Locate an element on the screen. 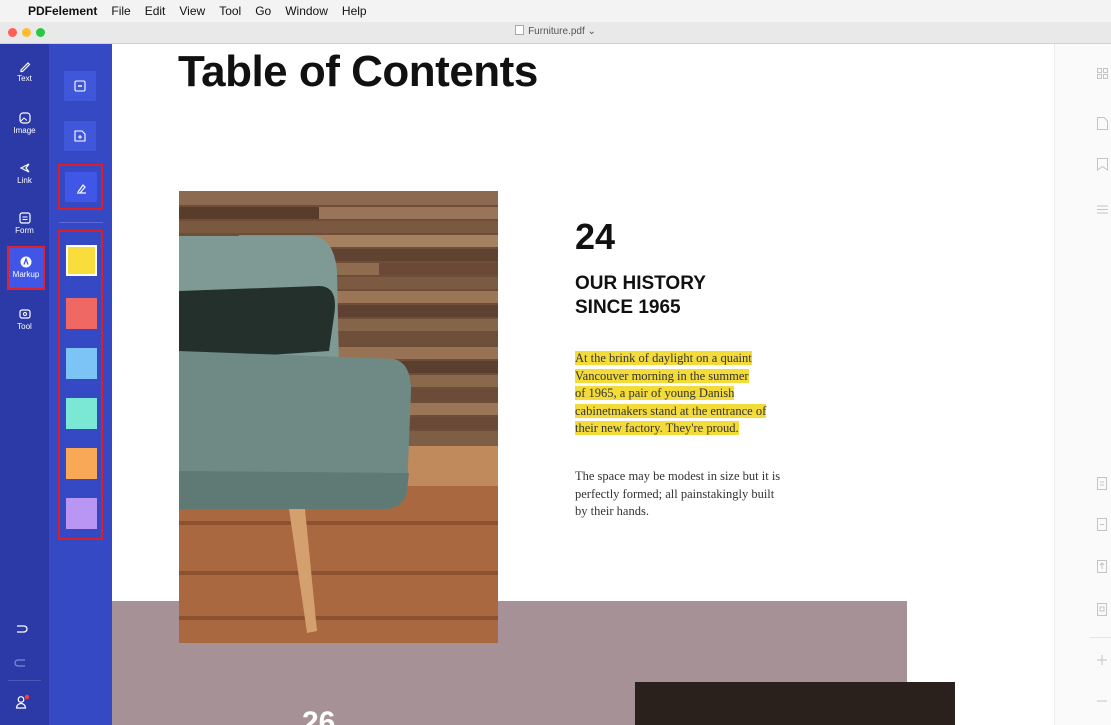  document-title-text: Furniture.pdf ⌄ is located at coordinates (562, 31).